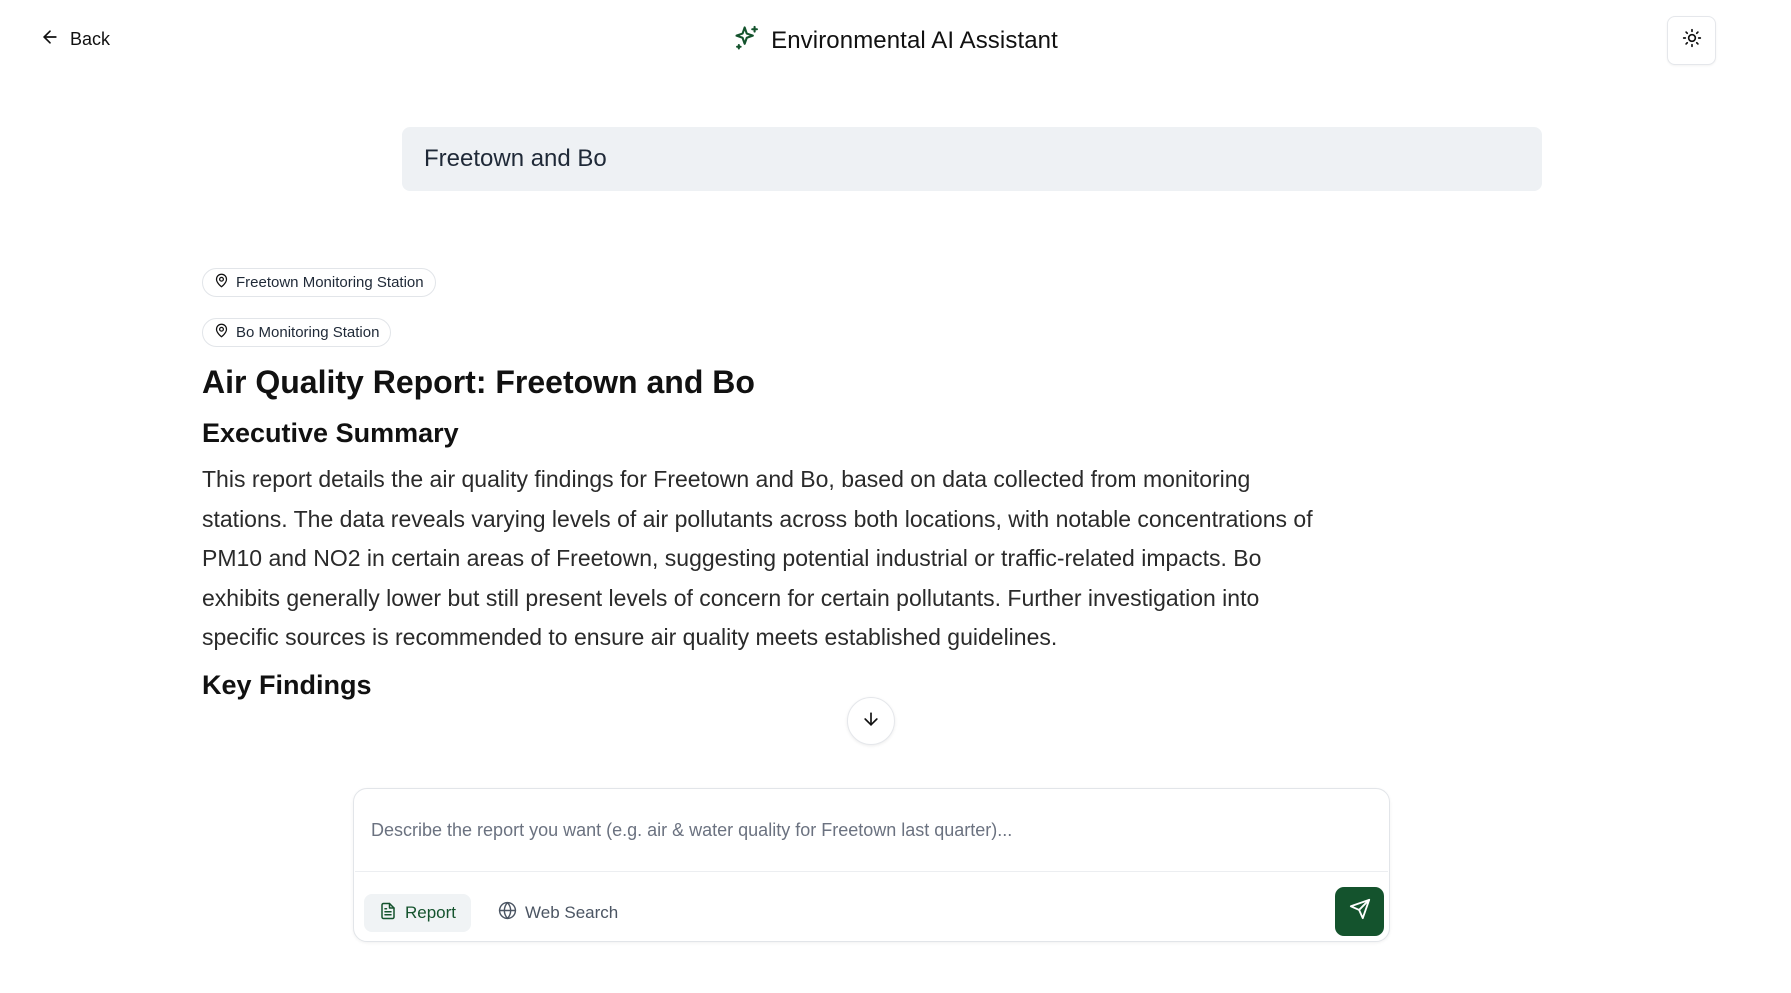 The image size is (1791, 993). I want to click on prompt-composer: Report Web Search, so click(871, 865).